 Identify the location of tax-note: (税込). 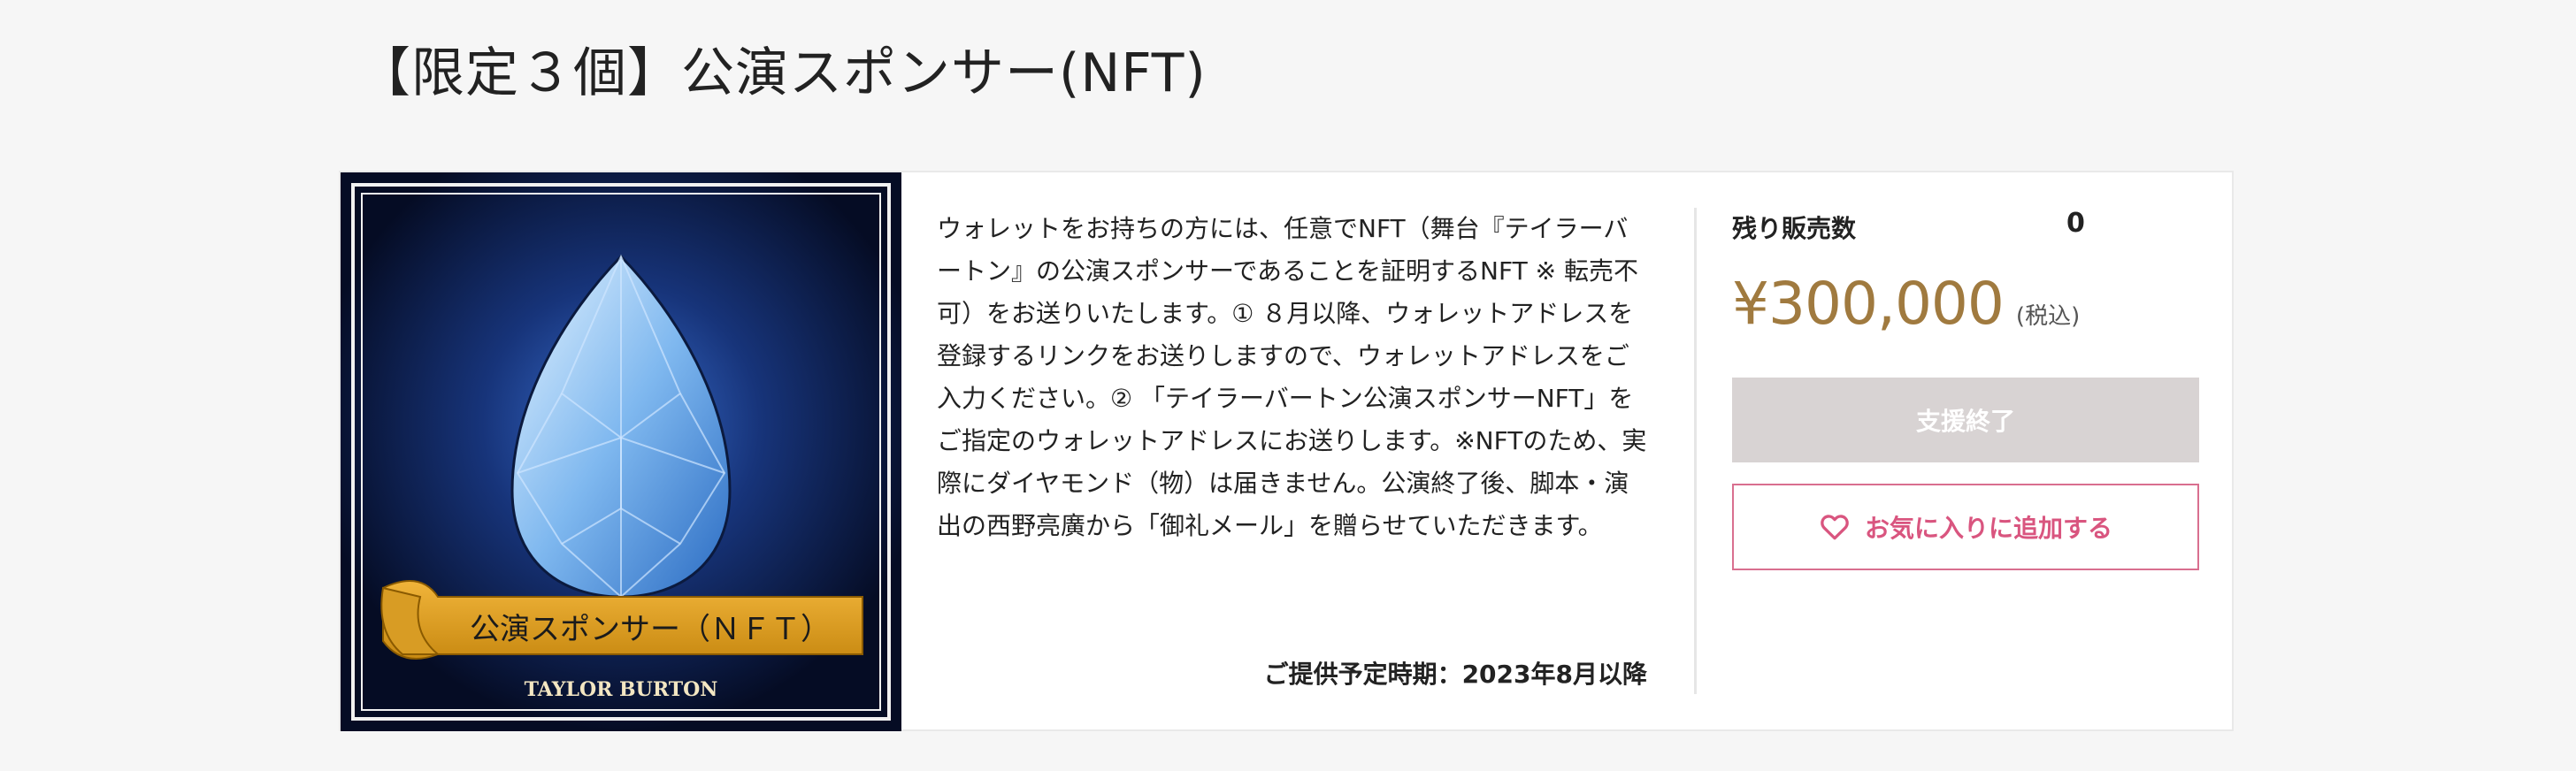
(2048, 316).